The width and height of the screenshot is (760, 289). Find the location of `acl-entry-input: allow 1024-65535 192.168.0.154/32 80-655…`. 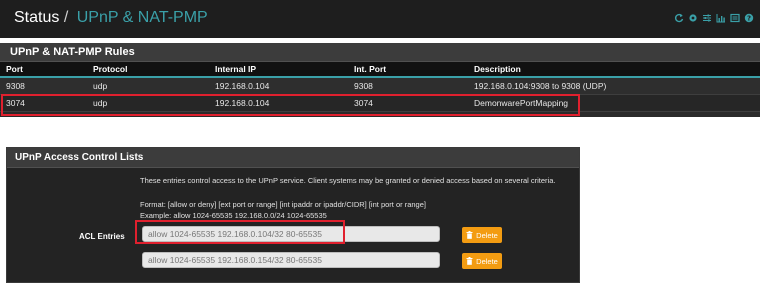

acl-entry-input: allow 1024-65535 192.168.0.154/32 80-655… is located at coordinates (291, 260).